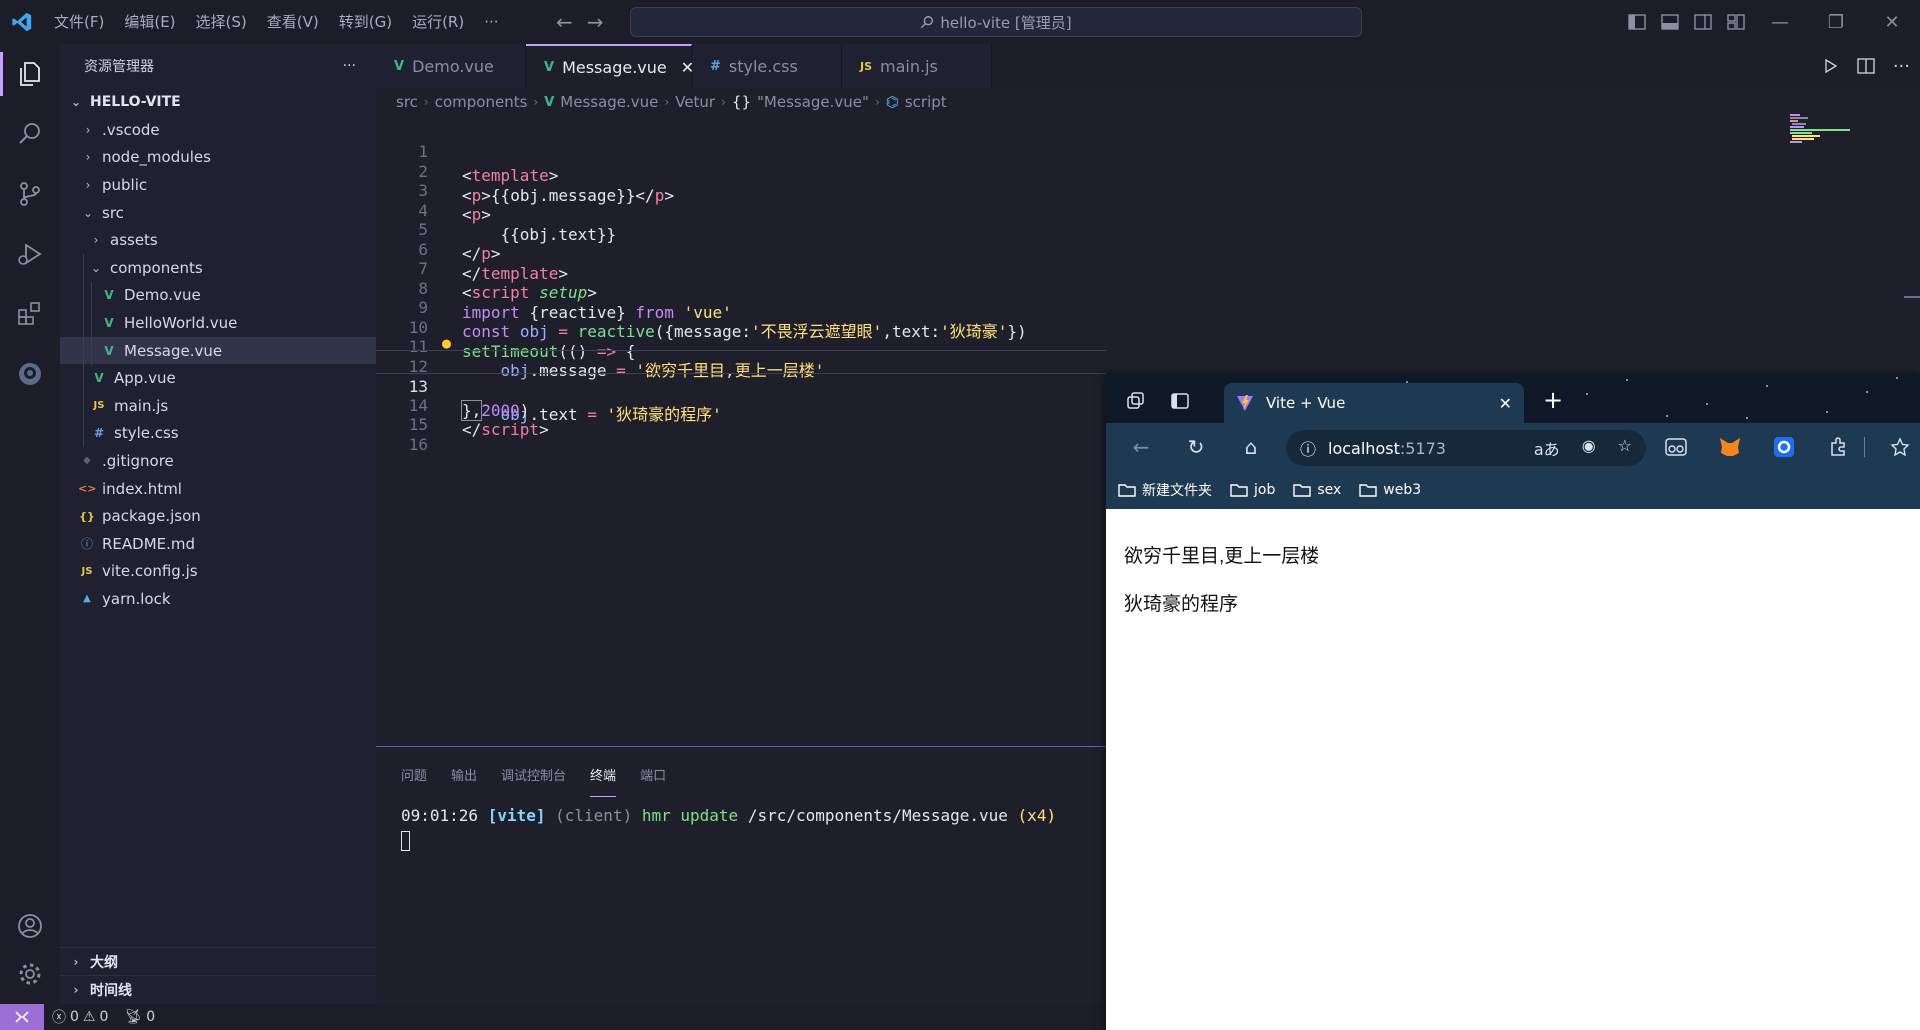 Image resolution: width=1920 pixels, height=1030 pixels. I want to click on remote-indicator-icon, so click(22, 1017).